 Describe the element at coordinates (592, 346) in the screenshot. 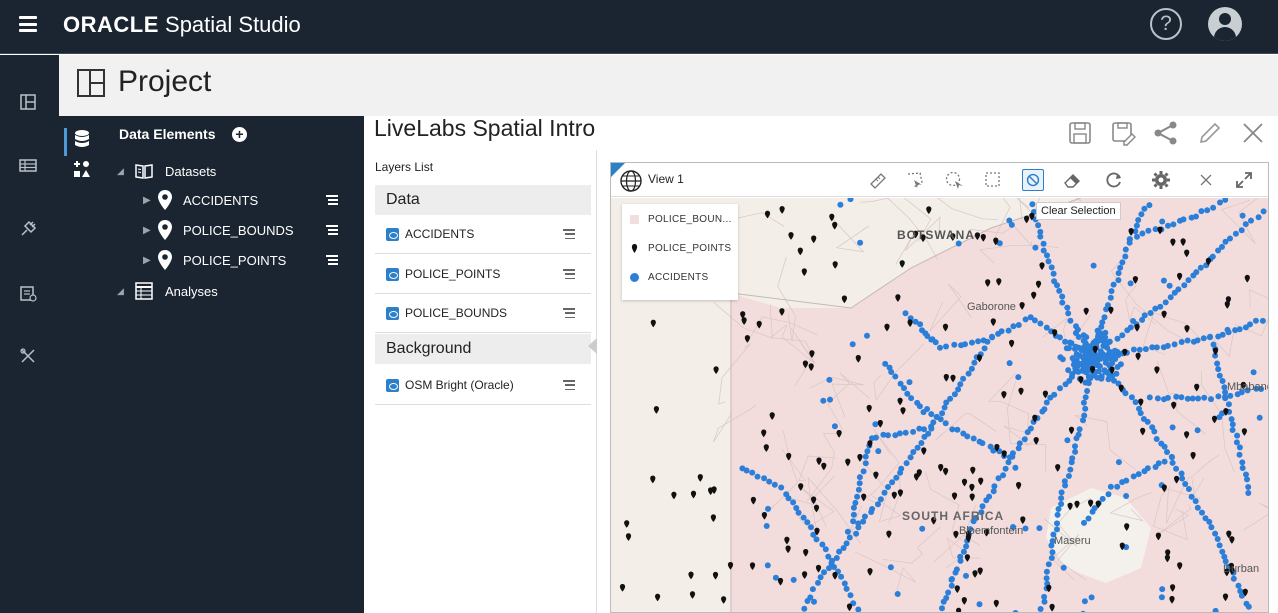

I see `collapse-panel-handle` at that location.